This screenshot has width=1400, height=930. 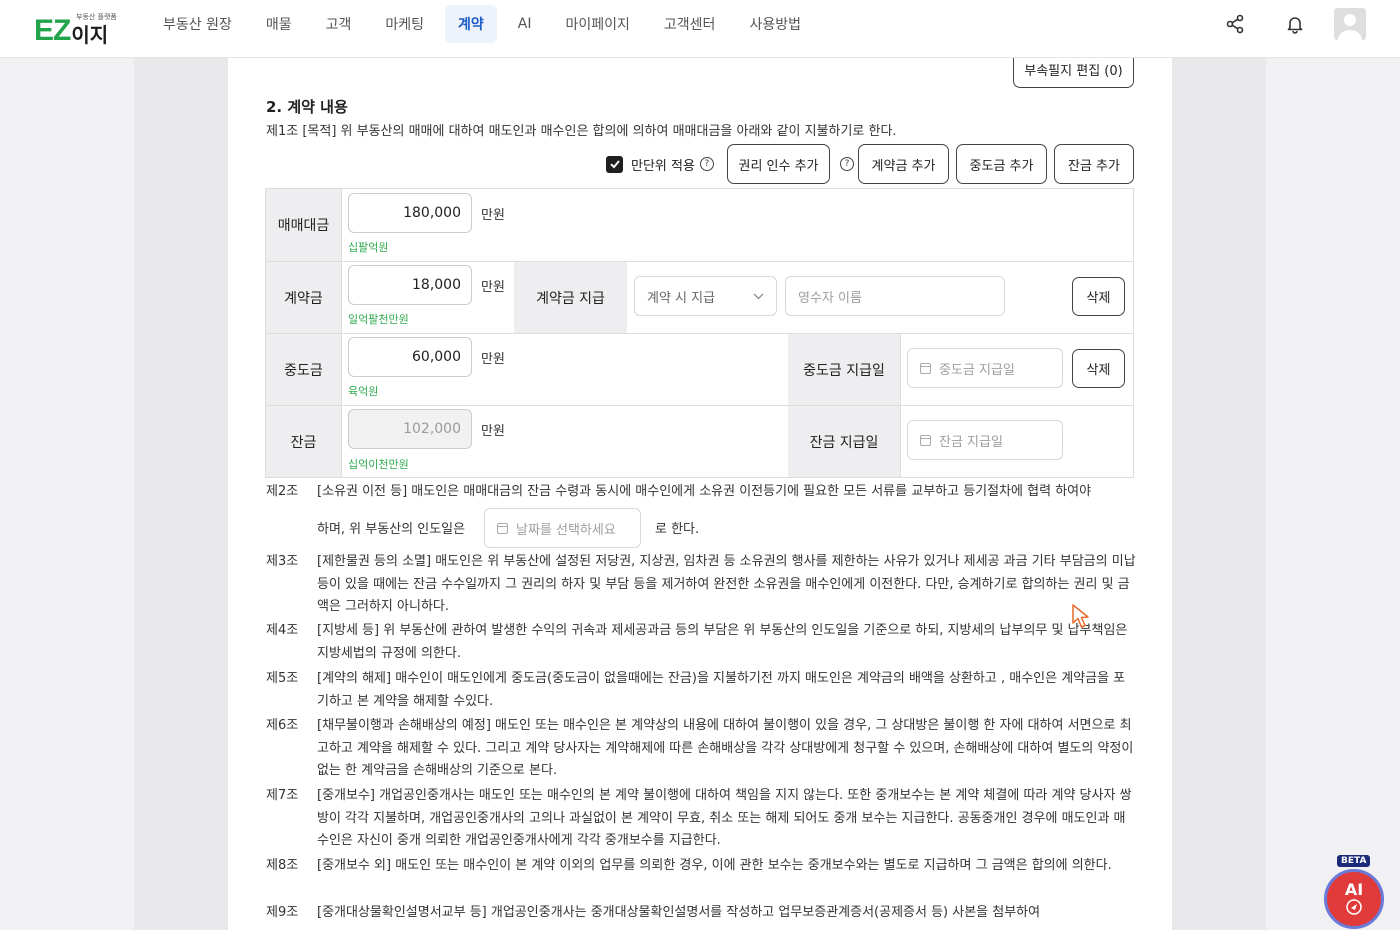 What do you see at coordinates (282, 630) in the screenshot?
I see `clause-number: 제4조` at bounding box center [282, 630].